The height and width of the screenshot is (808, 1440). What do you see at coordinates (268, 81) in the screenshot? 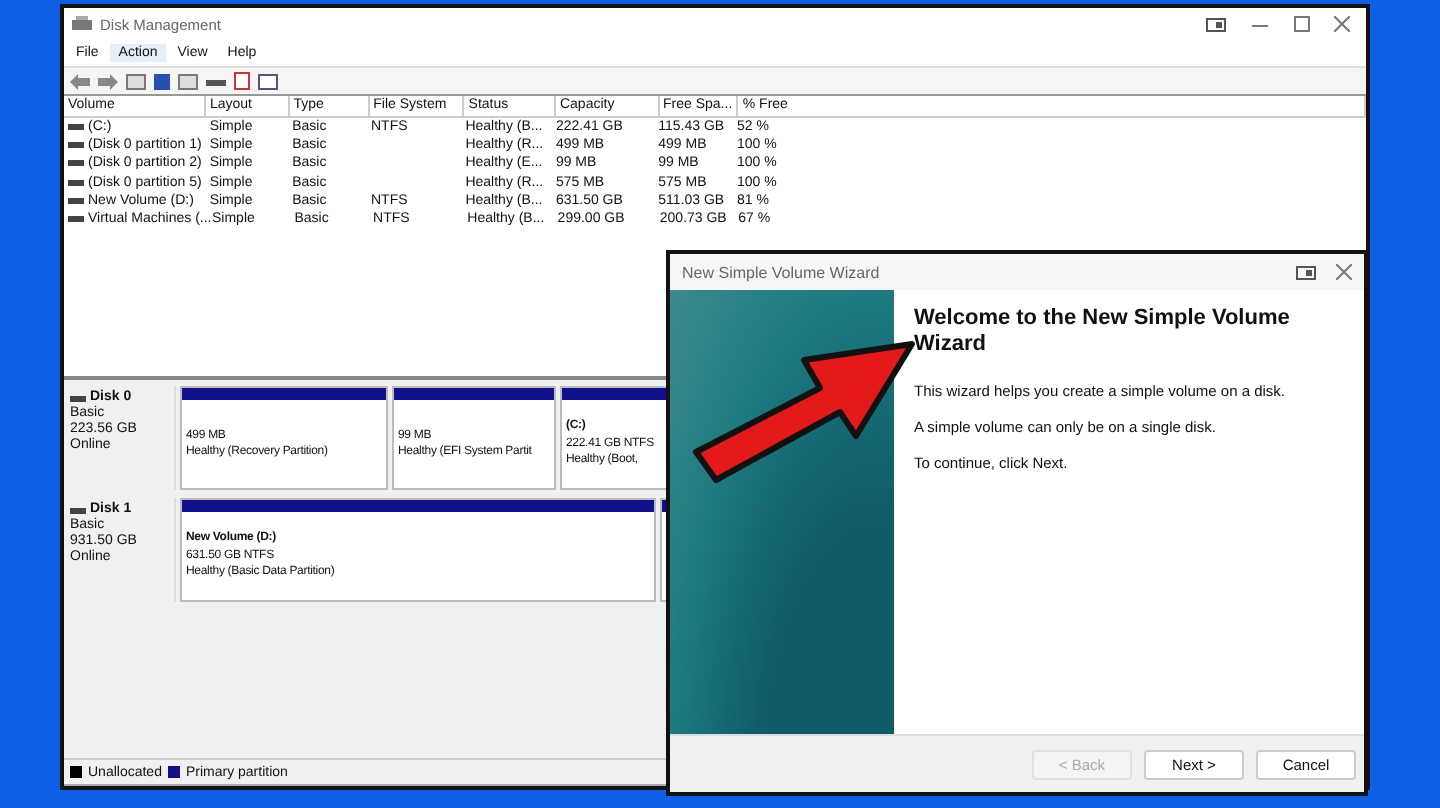
I see `window-icon` at bounding box center [268, 81].